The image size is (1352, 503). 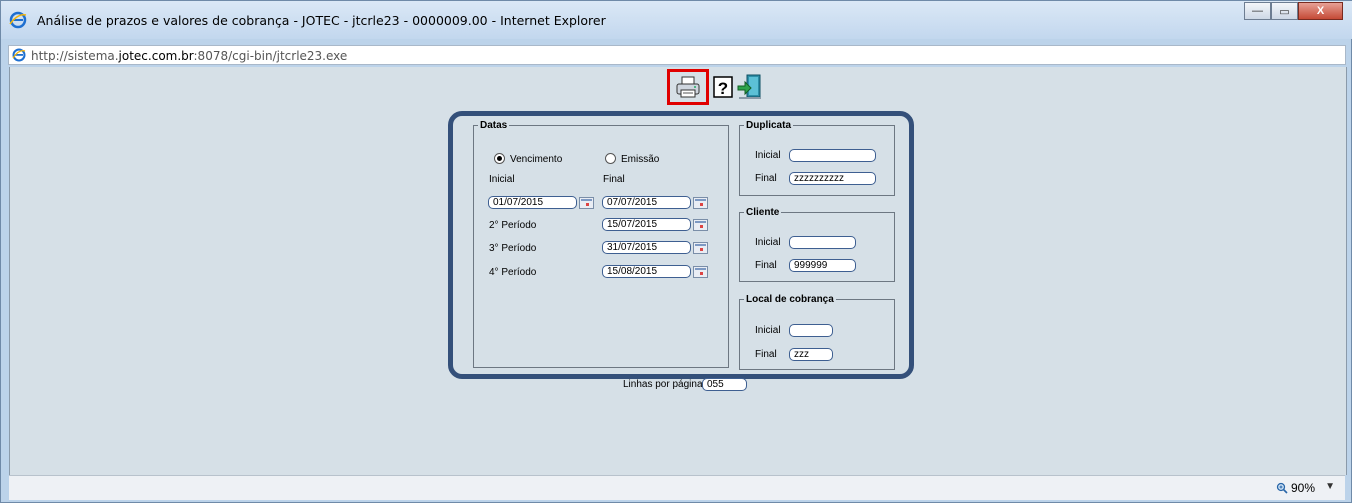 What do you see at coordinates (1282, 488) in the screenshot?
I see `zoom-icon` at bounding box center [1282, 488].